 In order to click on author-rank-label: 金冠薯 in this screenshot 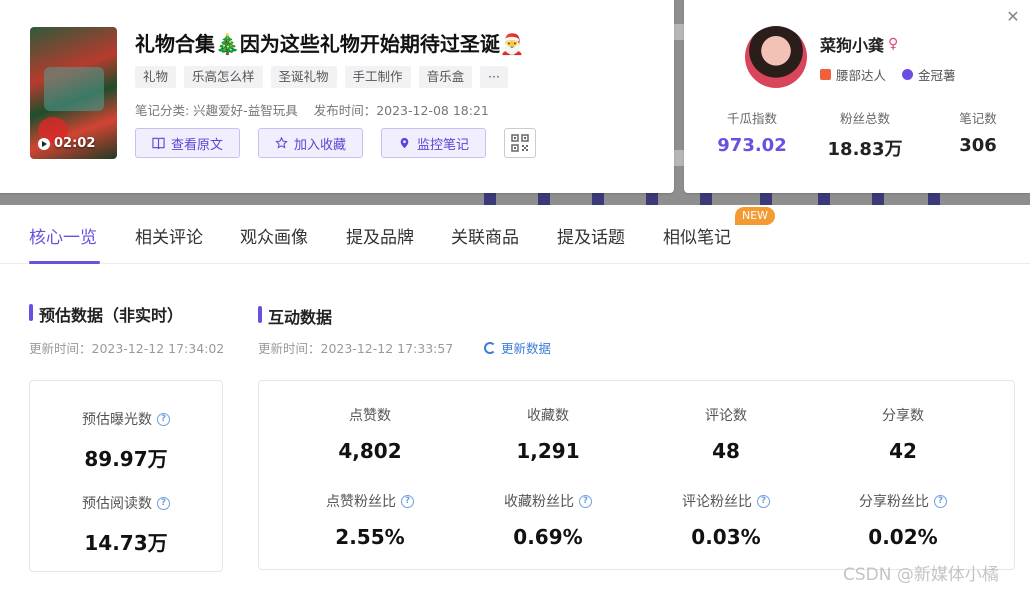, I will do `click(937, 75)`.